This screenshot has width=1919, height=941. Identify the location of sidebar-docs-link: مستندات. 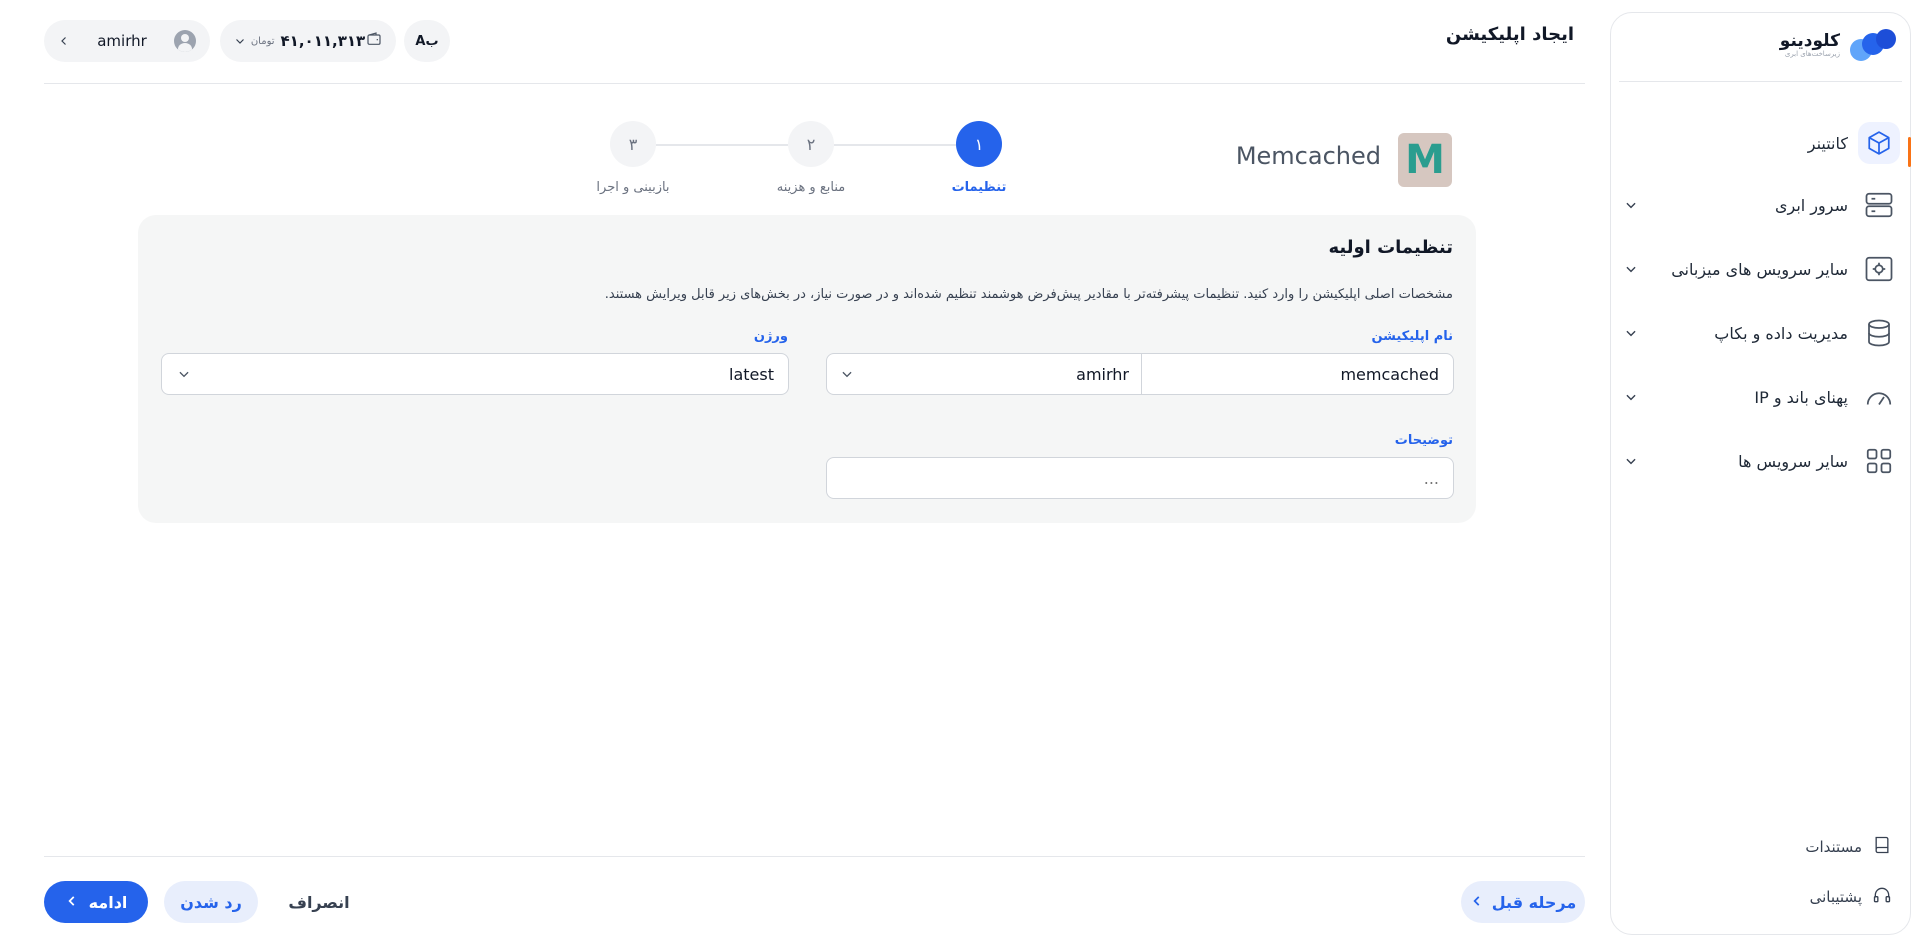
(1848, 847).